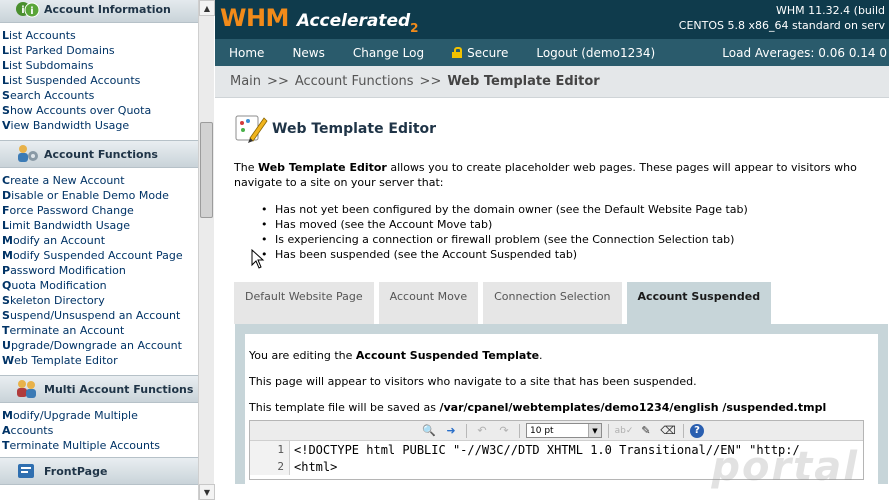  What do you see at coordinates (99, 389) in the screenshot?
I see `sidebar-header-multi-account-functions: Multi Account Functions` at bounding box center [99, 389].